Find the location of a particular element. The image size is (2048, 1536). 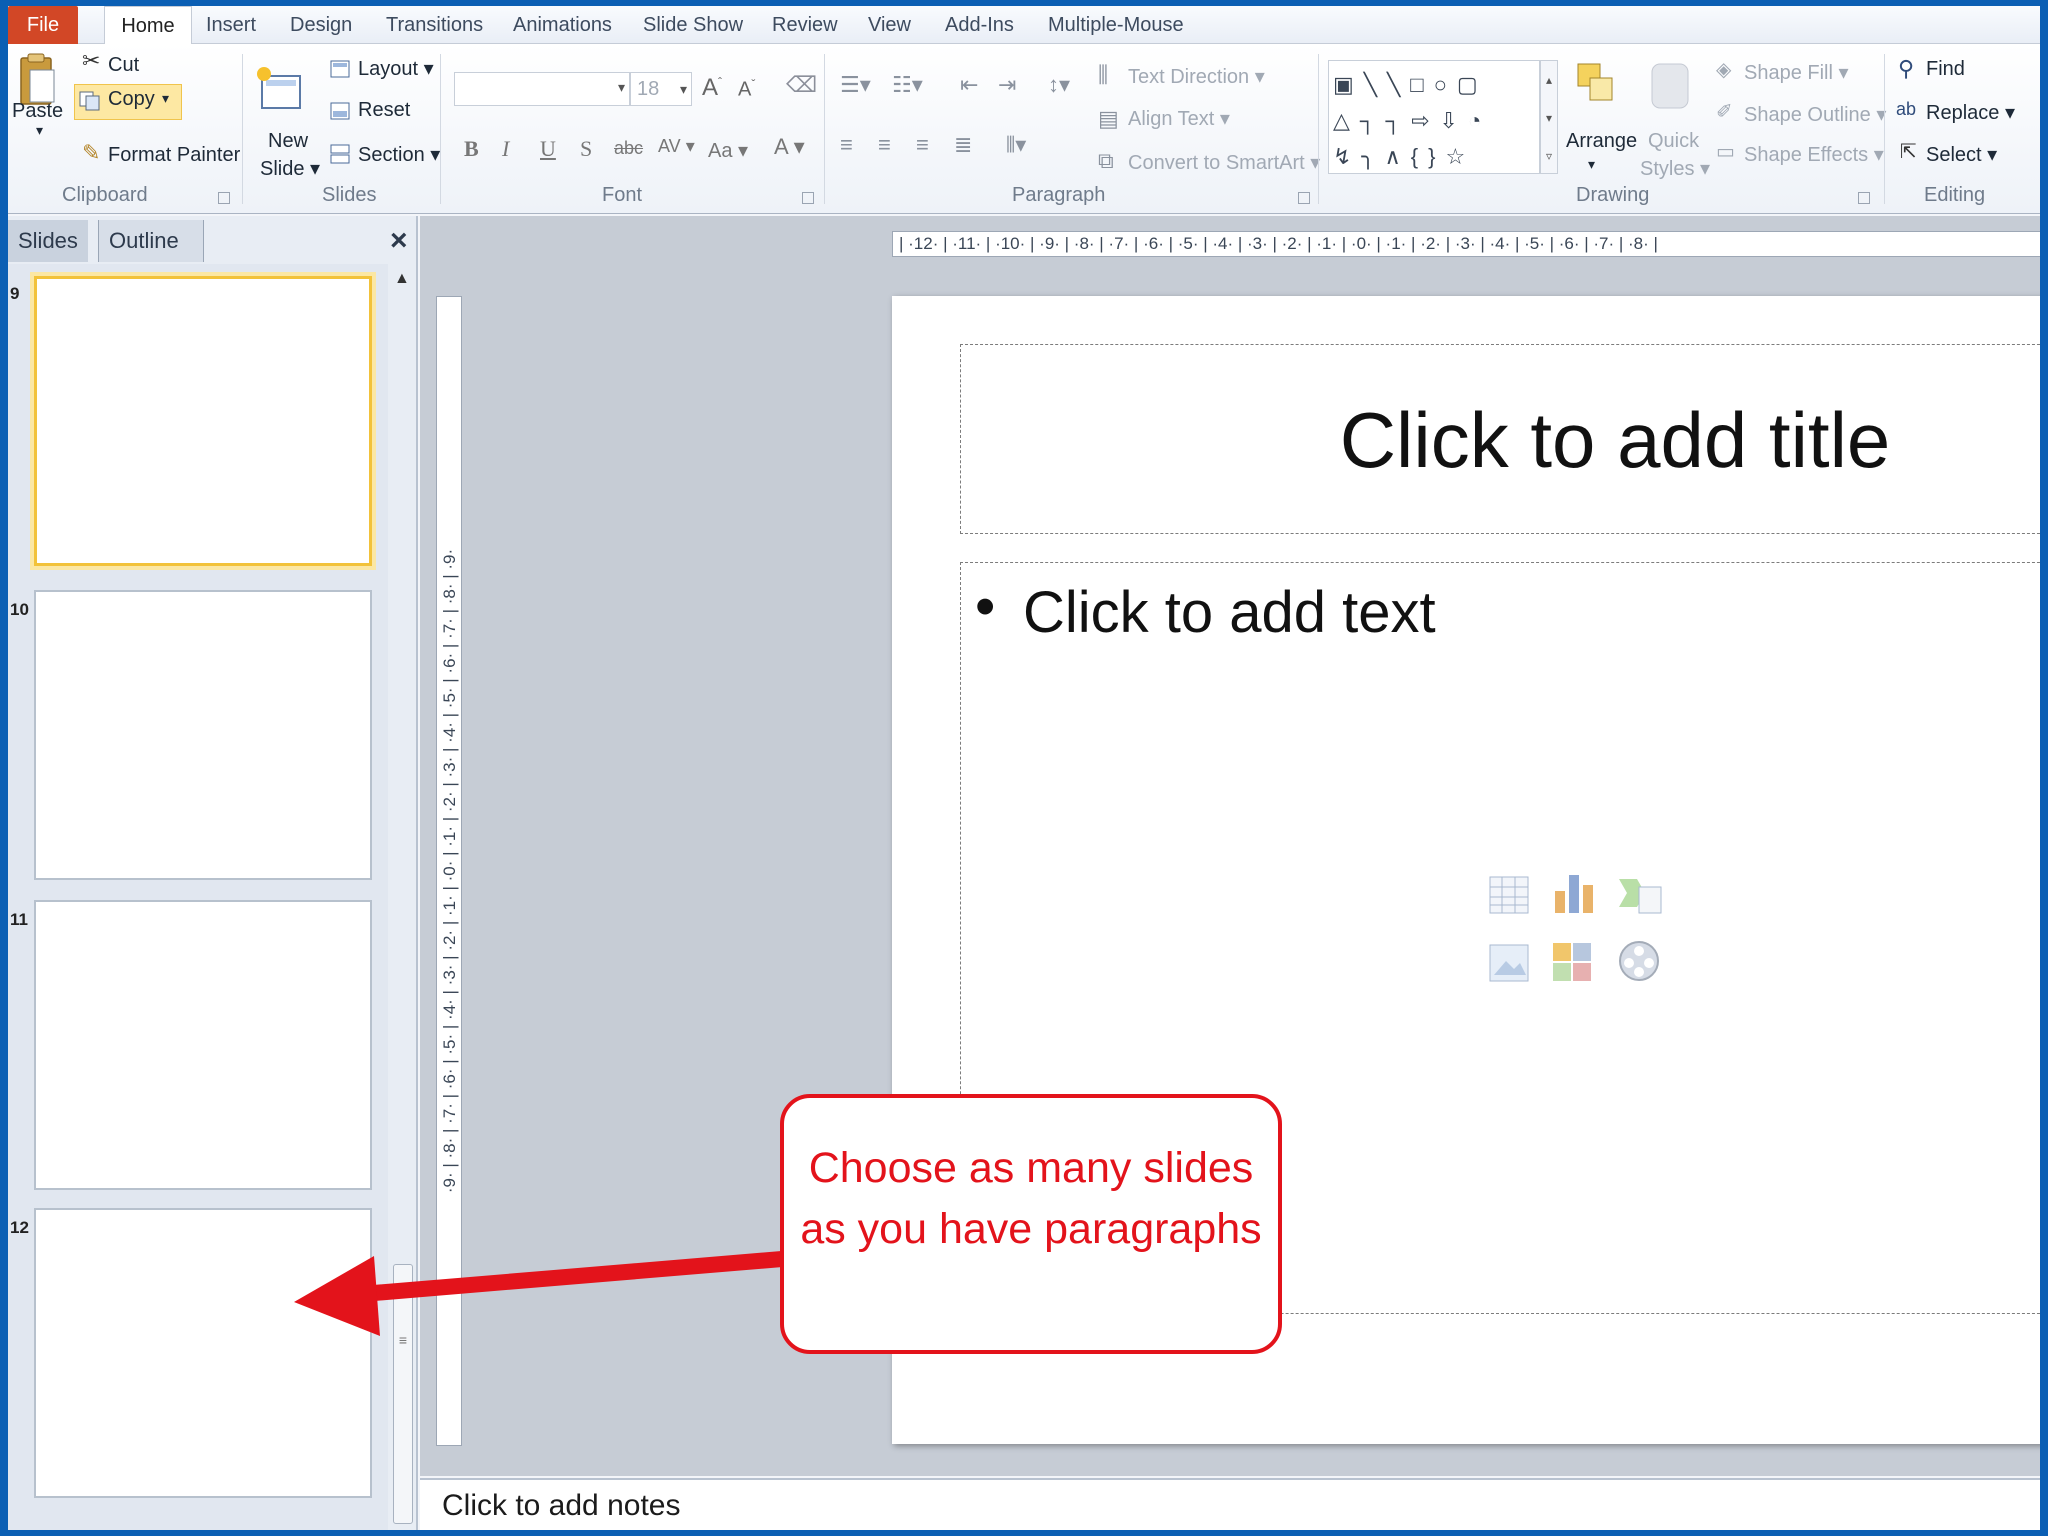

bullets-icon: ☰▾ is located at coordinates (855, 85).